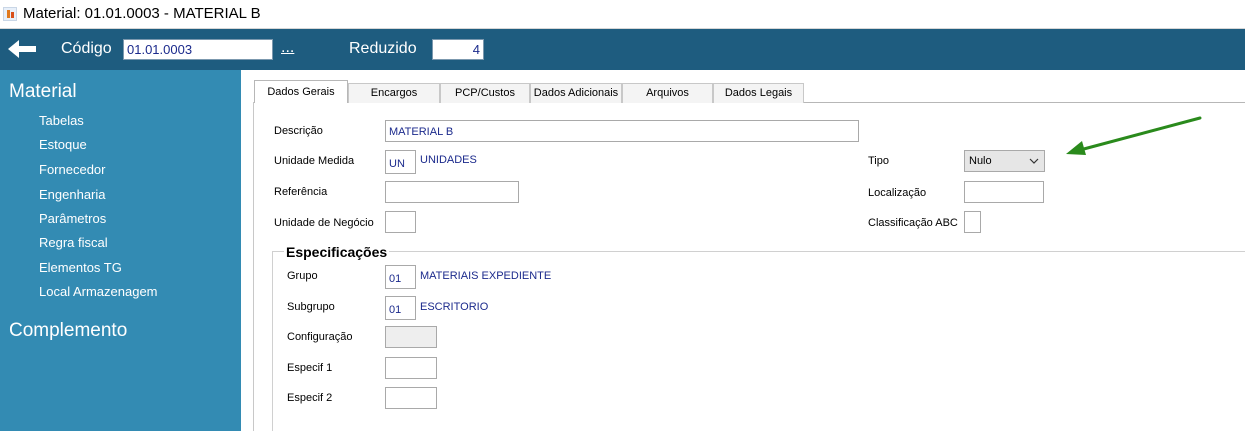 The image size is (1245, 431). I want to click on sidebar-item-elementos-tg: Elementos TG, so click(80, 267).